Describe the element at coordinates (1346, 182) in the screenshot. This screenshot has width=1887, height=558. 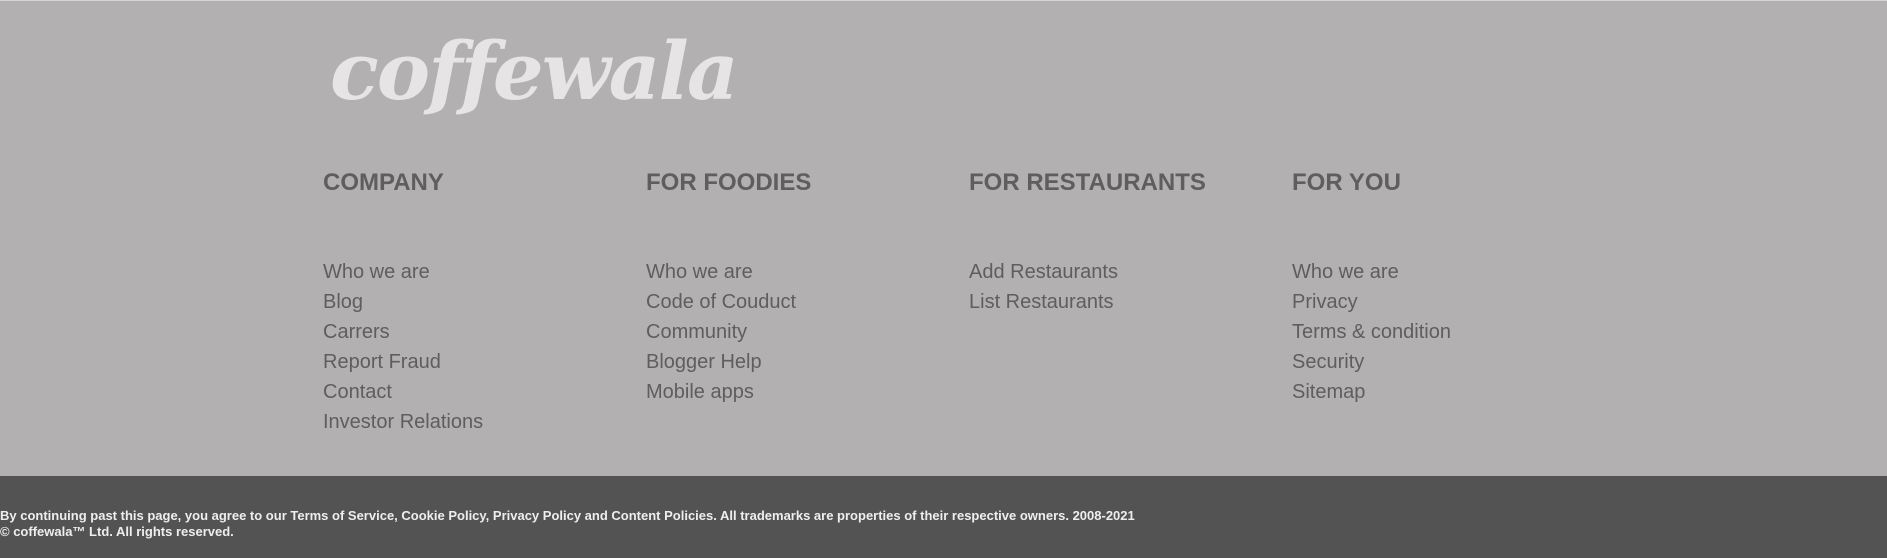
I see `column-heading: FOR YOU` at that location.